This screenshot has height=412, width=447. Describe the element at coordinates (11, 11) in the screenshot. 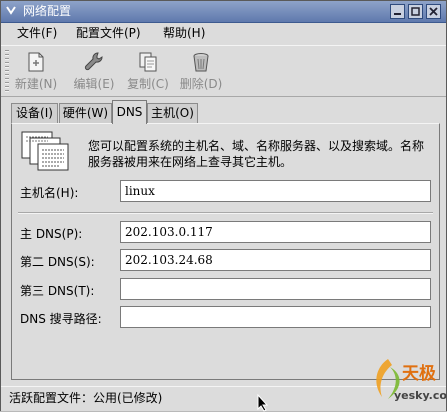

I see `window-menu-icon` at that location.